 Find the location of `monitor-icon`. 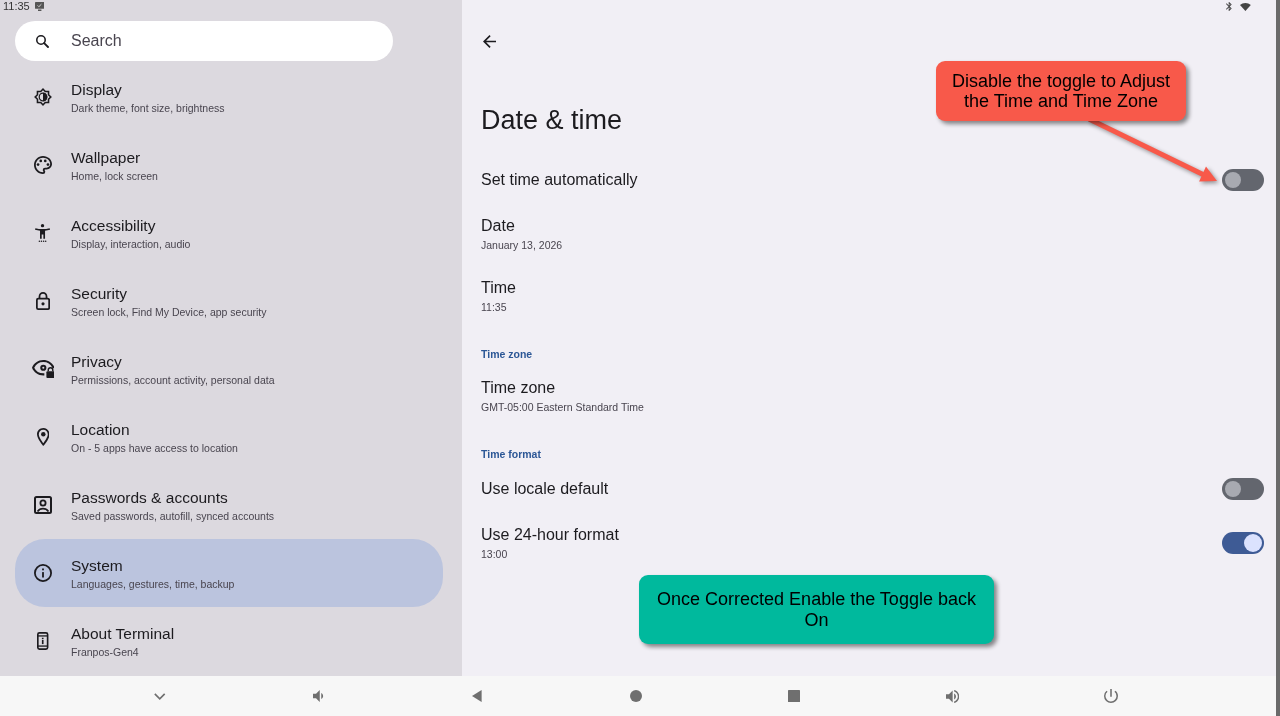

monitor-icon is located at coordinates (39, 6).